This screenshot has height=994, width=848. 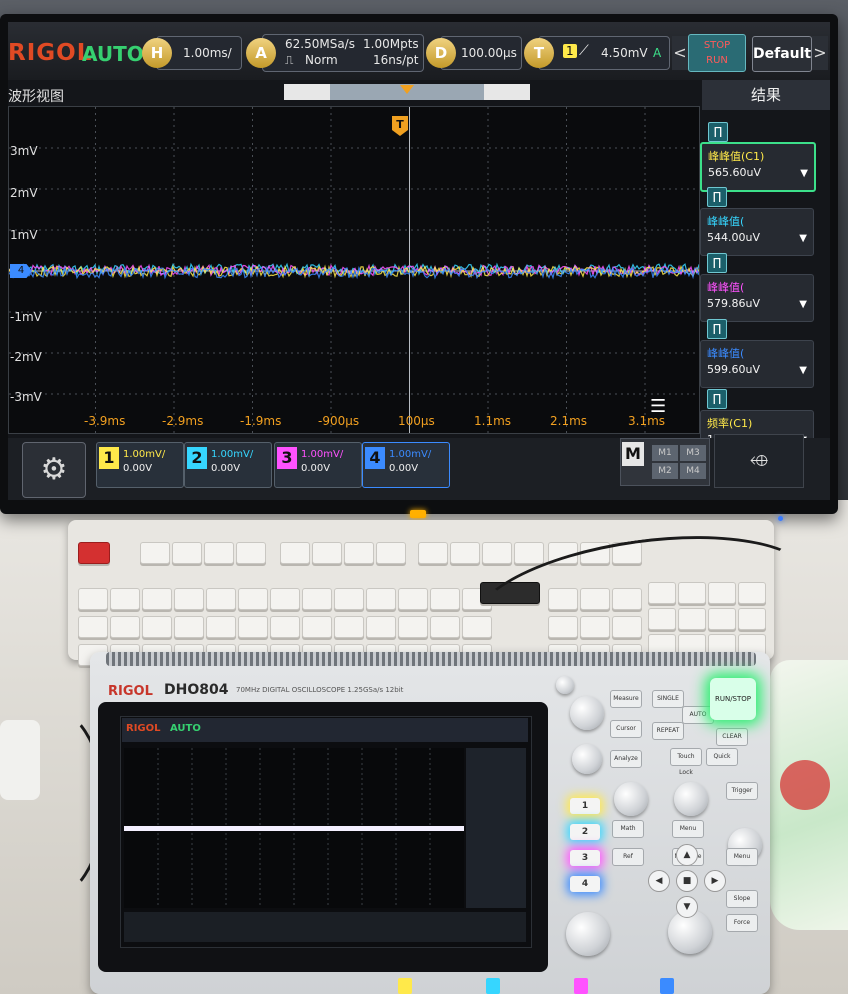 I want to click on channel-3-button: 3 1.00mV/0.00V, so click(x=318, y=465).